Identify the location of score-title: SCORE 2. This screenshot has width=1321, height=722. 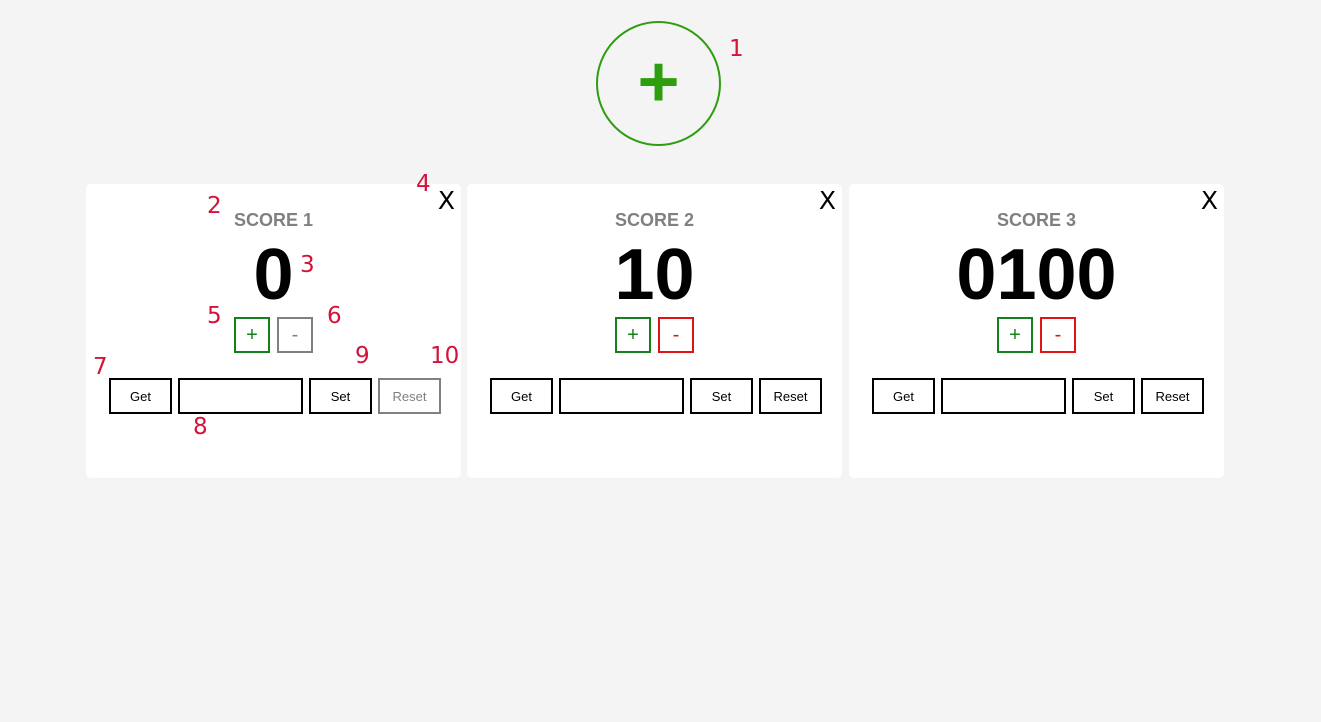
(654, 220).